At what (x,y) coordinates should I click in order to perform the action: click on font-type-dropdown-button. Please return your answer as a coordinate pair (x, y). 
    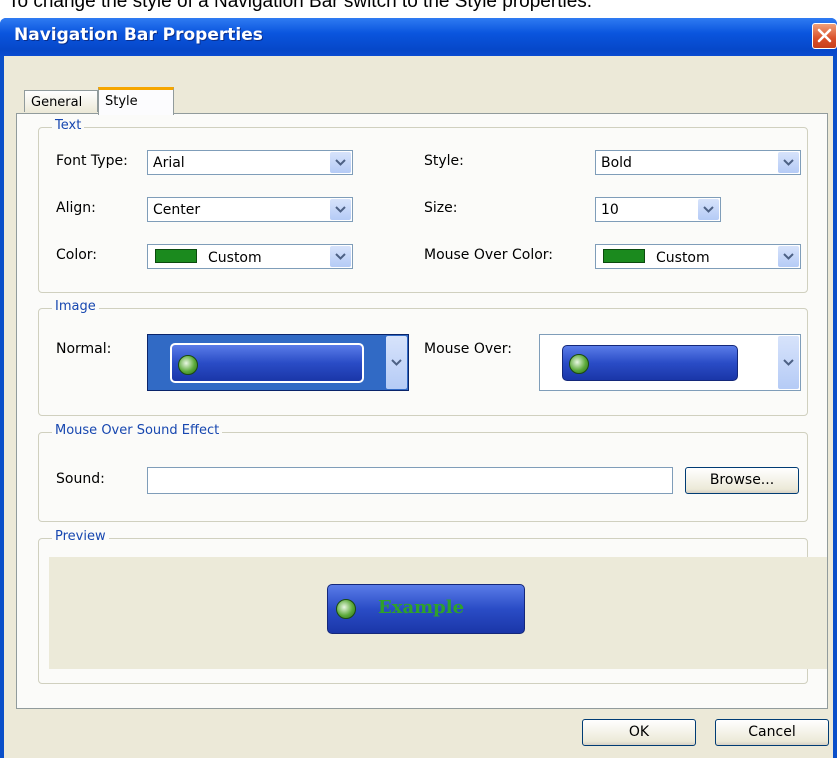
    Looking at the image, I should click on (340, 162).